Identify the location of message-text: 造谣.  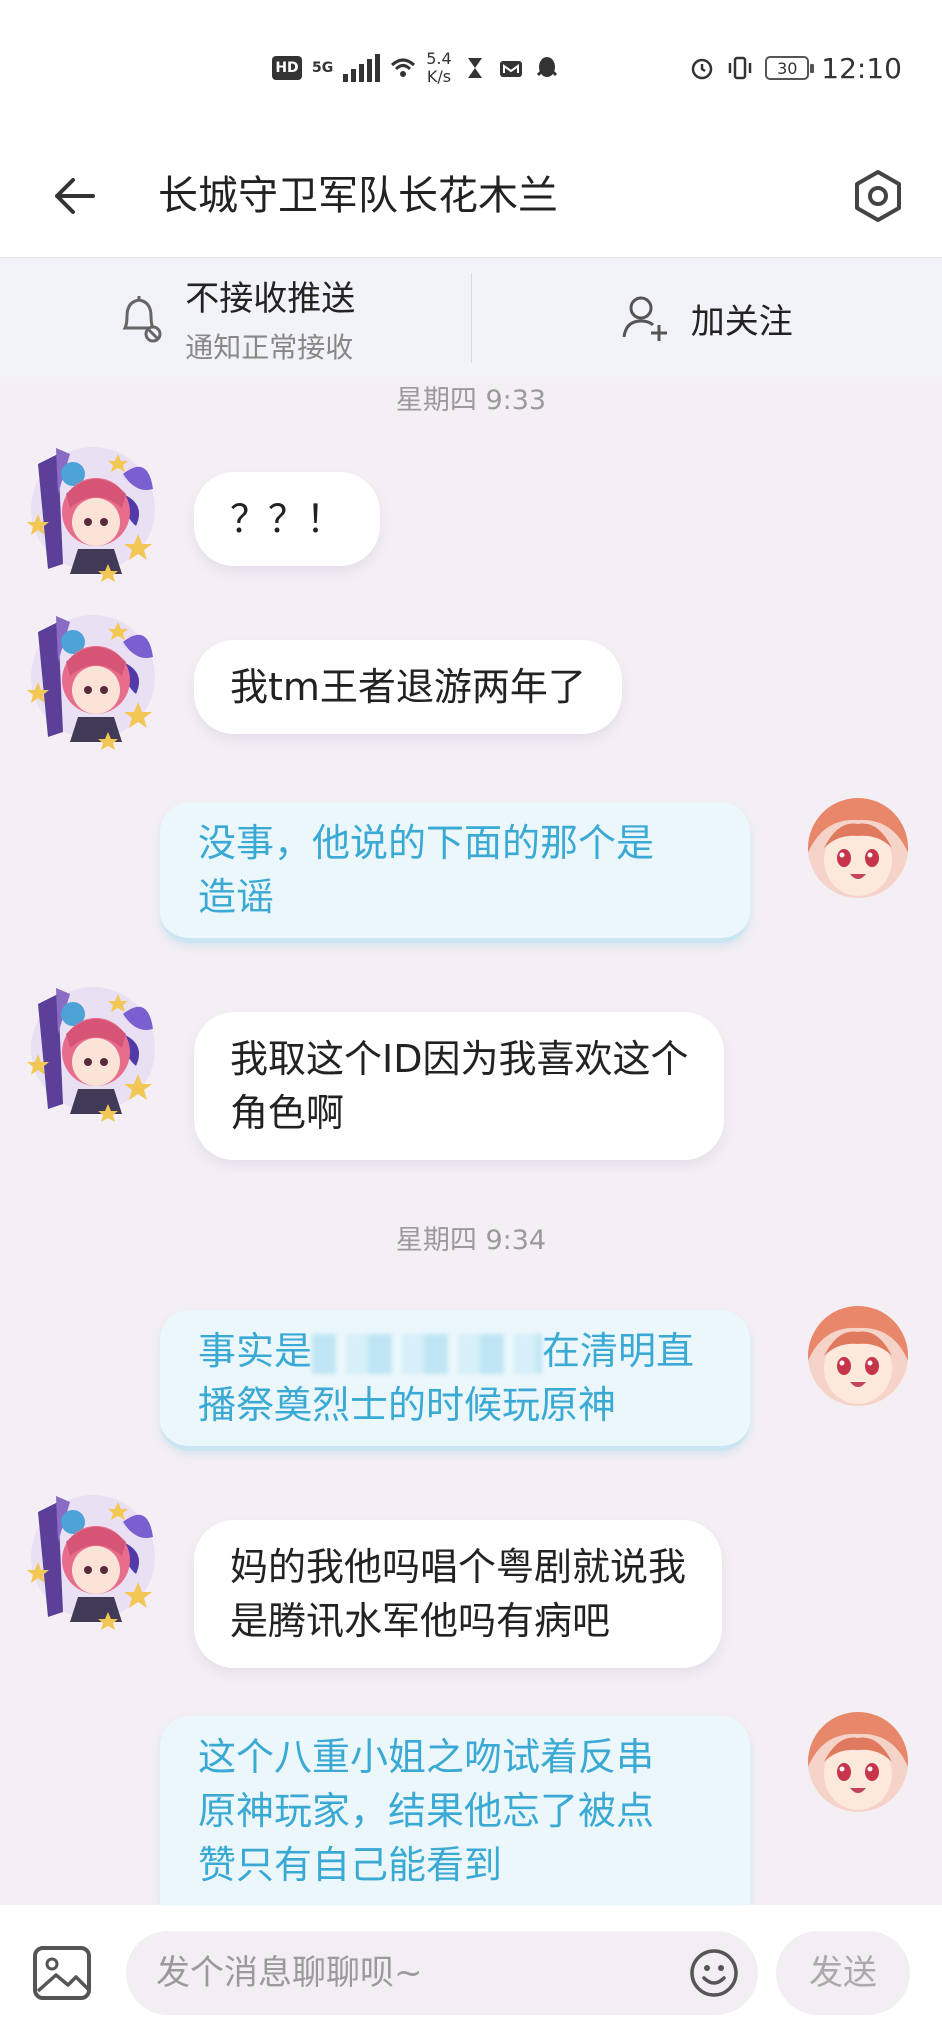
(236, 897).